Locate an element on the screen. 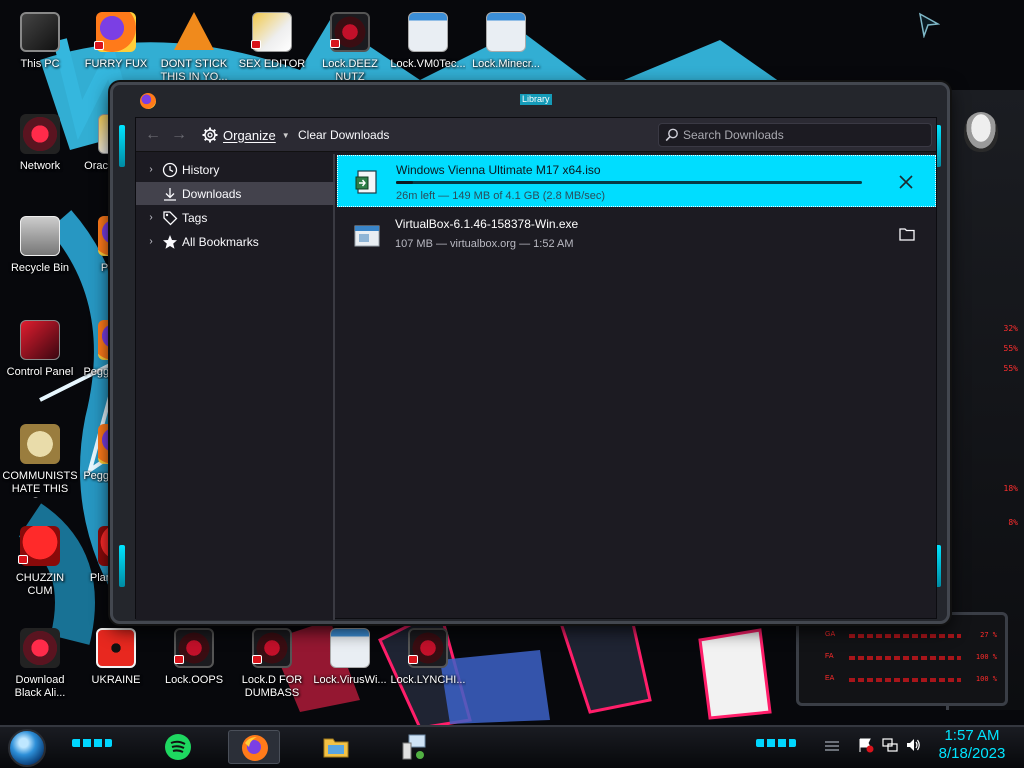 This screenshot has height=768, width=1024. taskbar-file-explorer is located at coordinates (336, 747).